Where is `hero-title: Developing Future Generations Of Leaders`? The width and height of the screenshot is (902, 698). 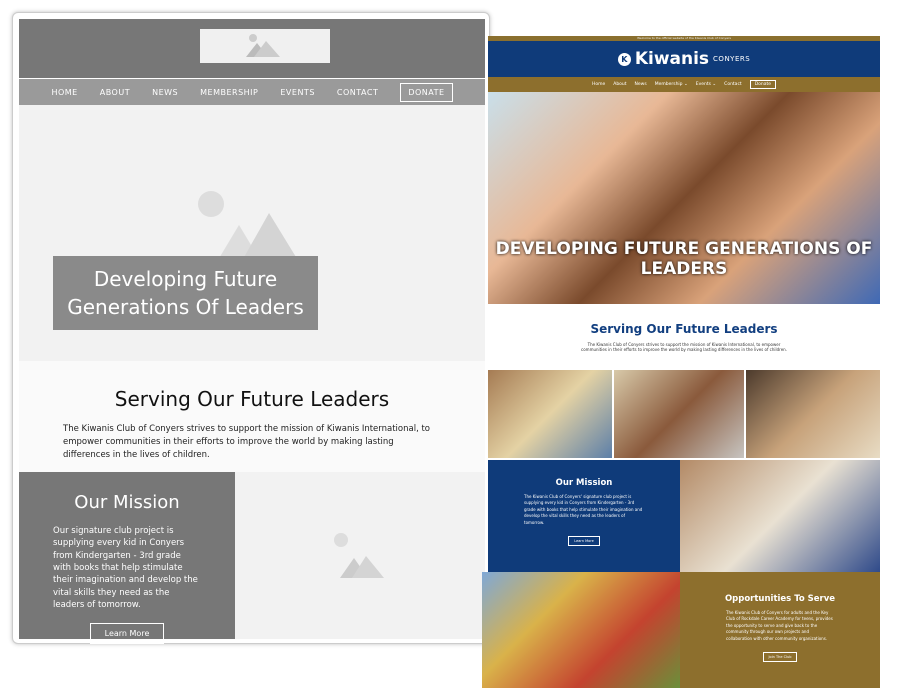 hero-title: Developing Future Generations Of Leaders is located at coordinates (185, 293).